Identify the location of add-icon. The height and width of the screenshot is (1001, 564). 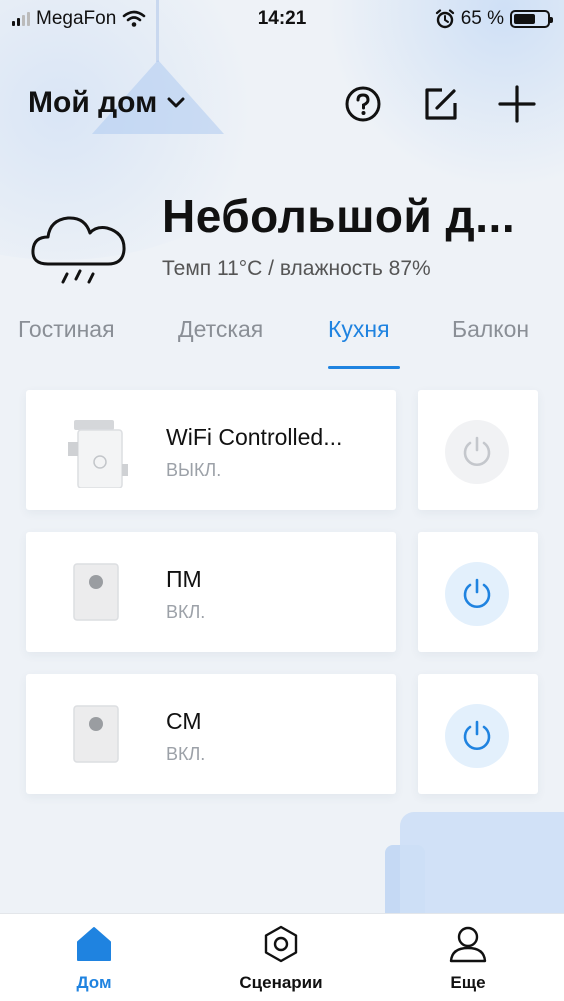
(517, 104).